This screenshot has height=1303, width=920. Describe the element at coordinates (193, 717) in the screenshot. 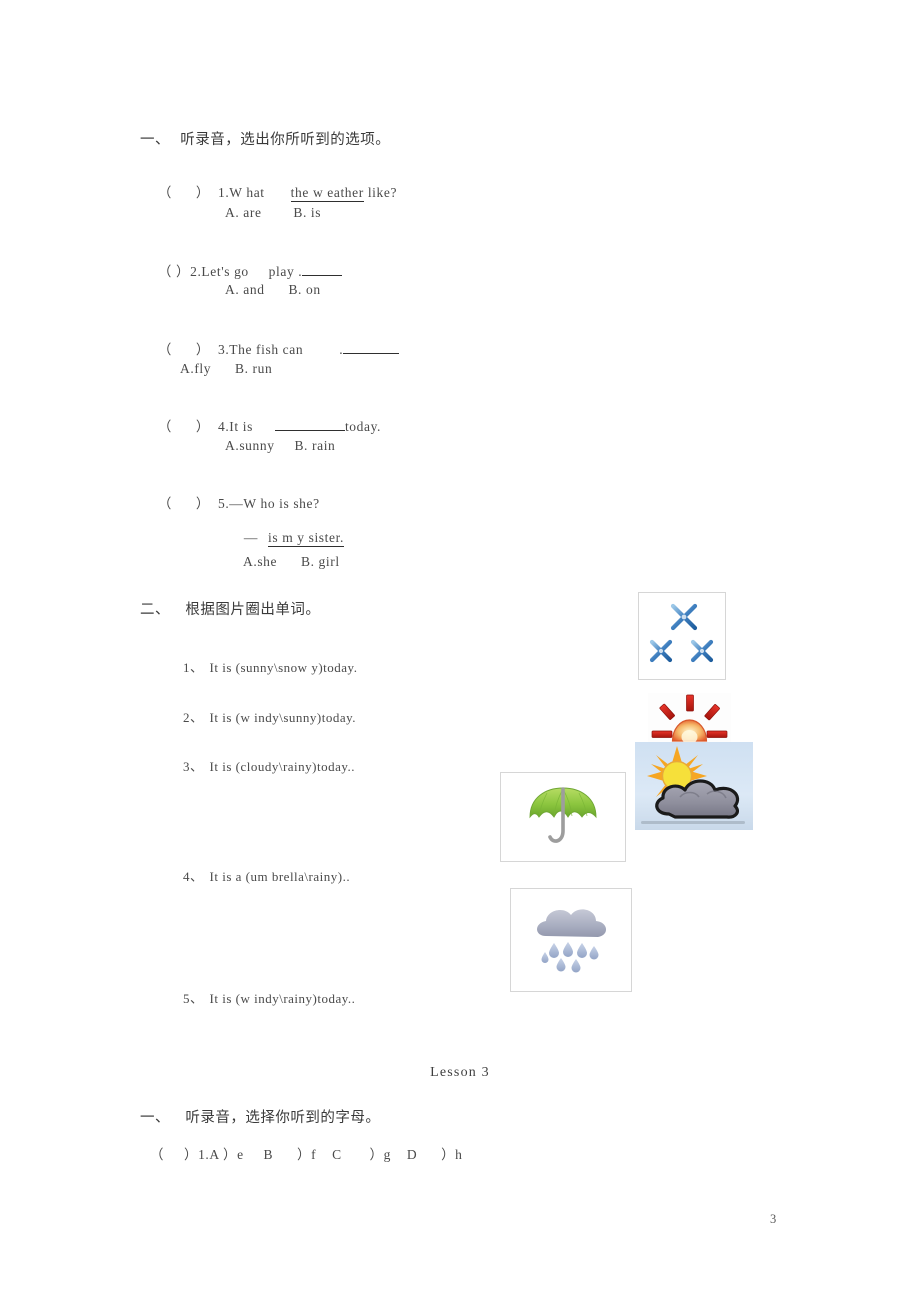

I see `item-2-number: 2、` at that location.